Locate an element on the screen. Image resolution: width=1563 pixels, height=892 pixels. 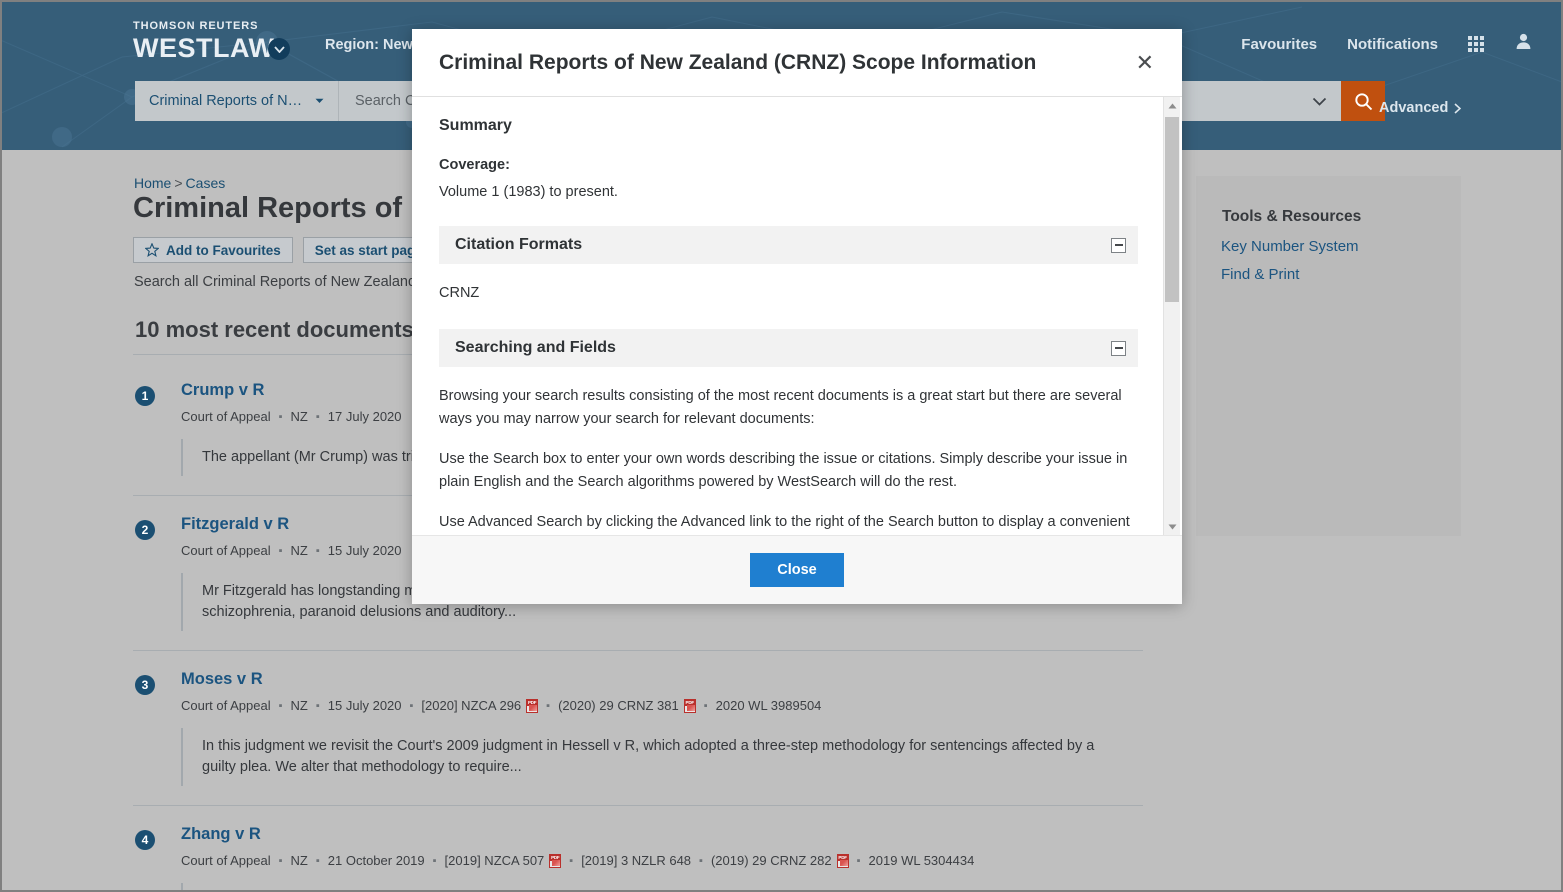
westlaw-wordmark: WESTLAW is located at coordinates (204, 48).